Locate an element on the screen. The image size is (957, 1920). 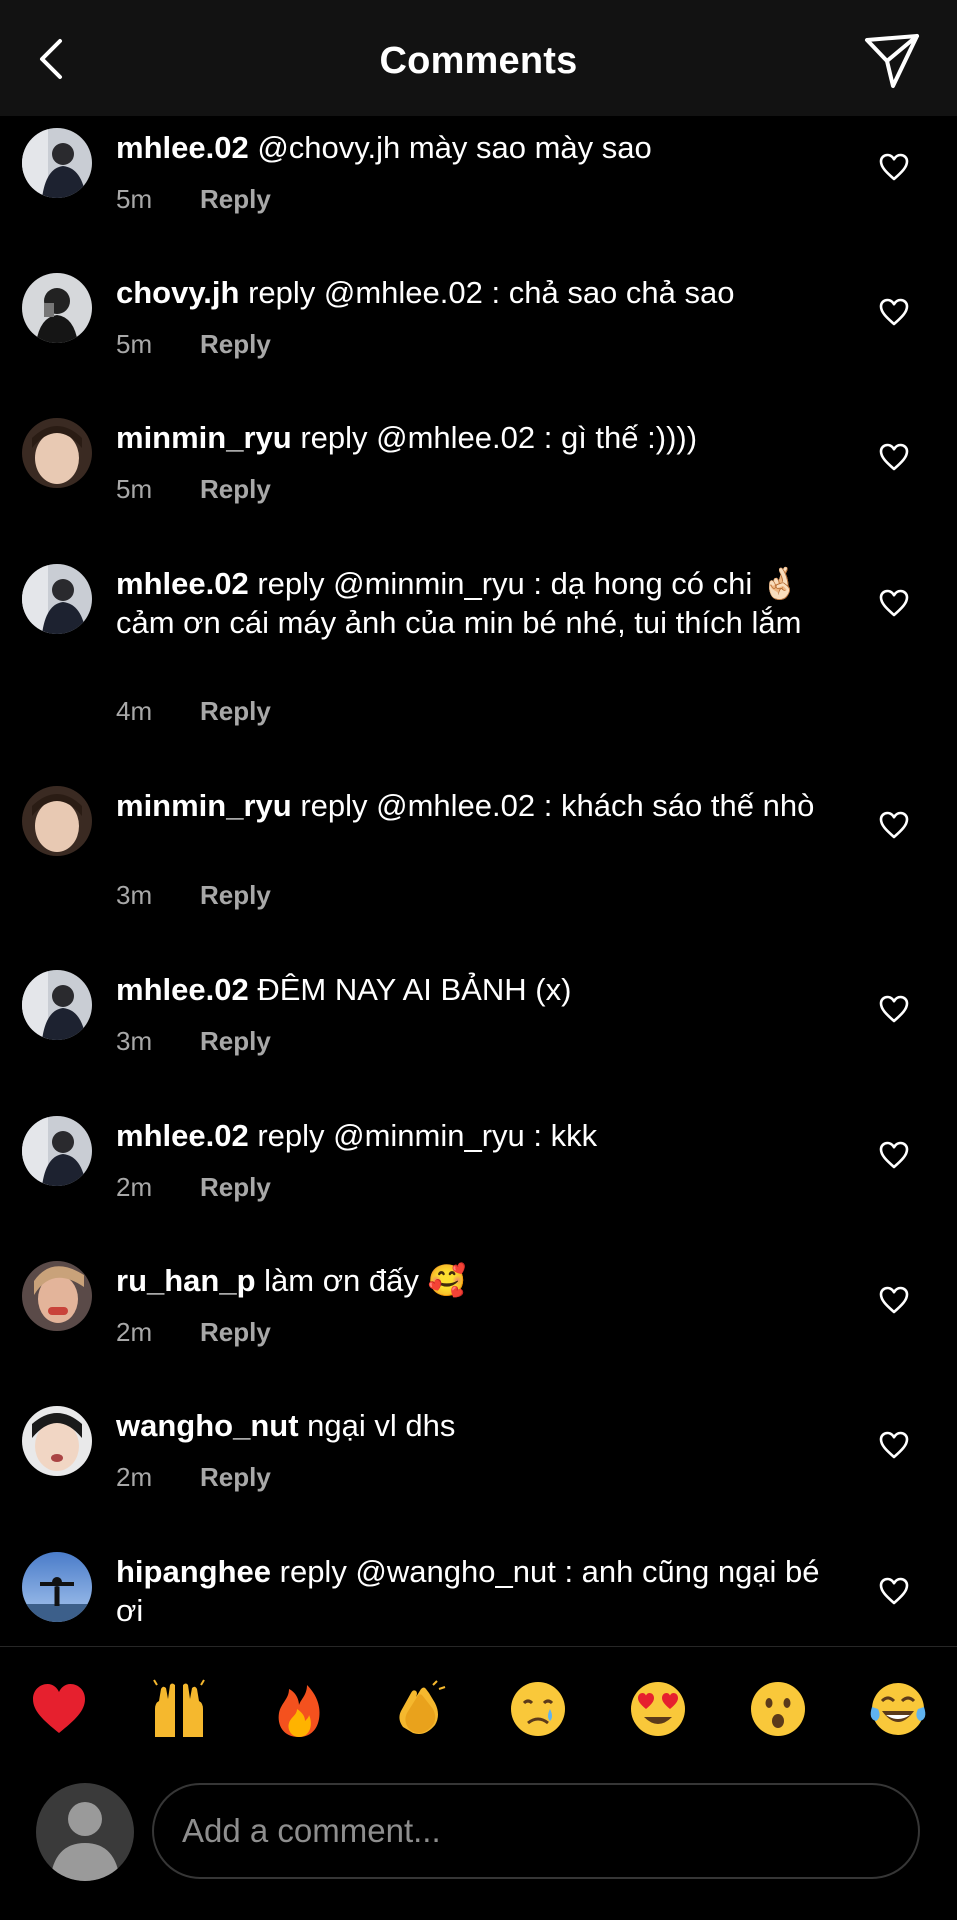
comment-time: 4m is located at coordinates (134, 711).